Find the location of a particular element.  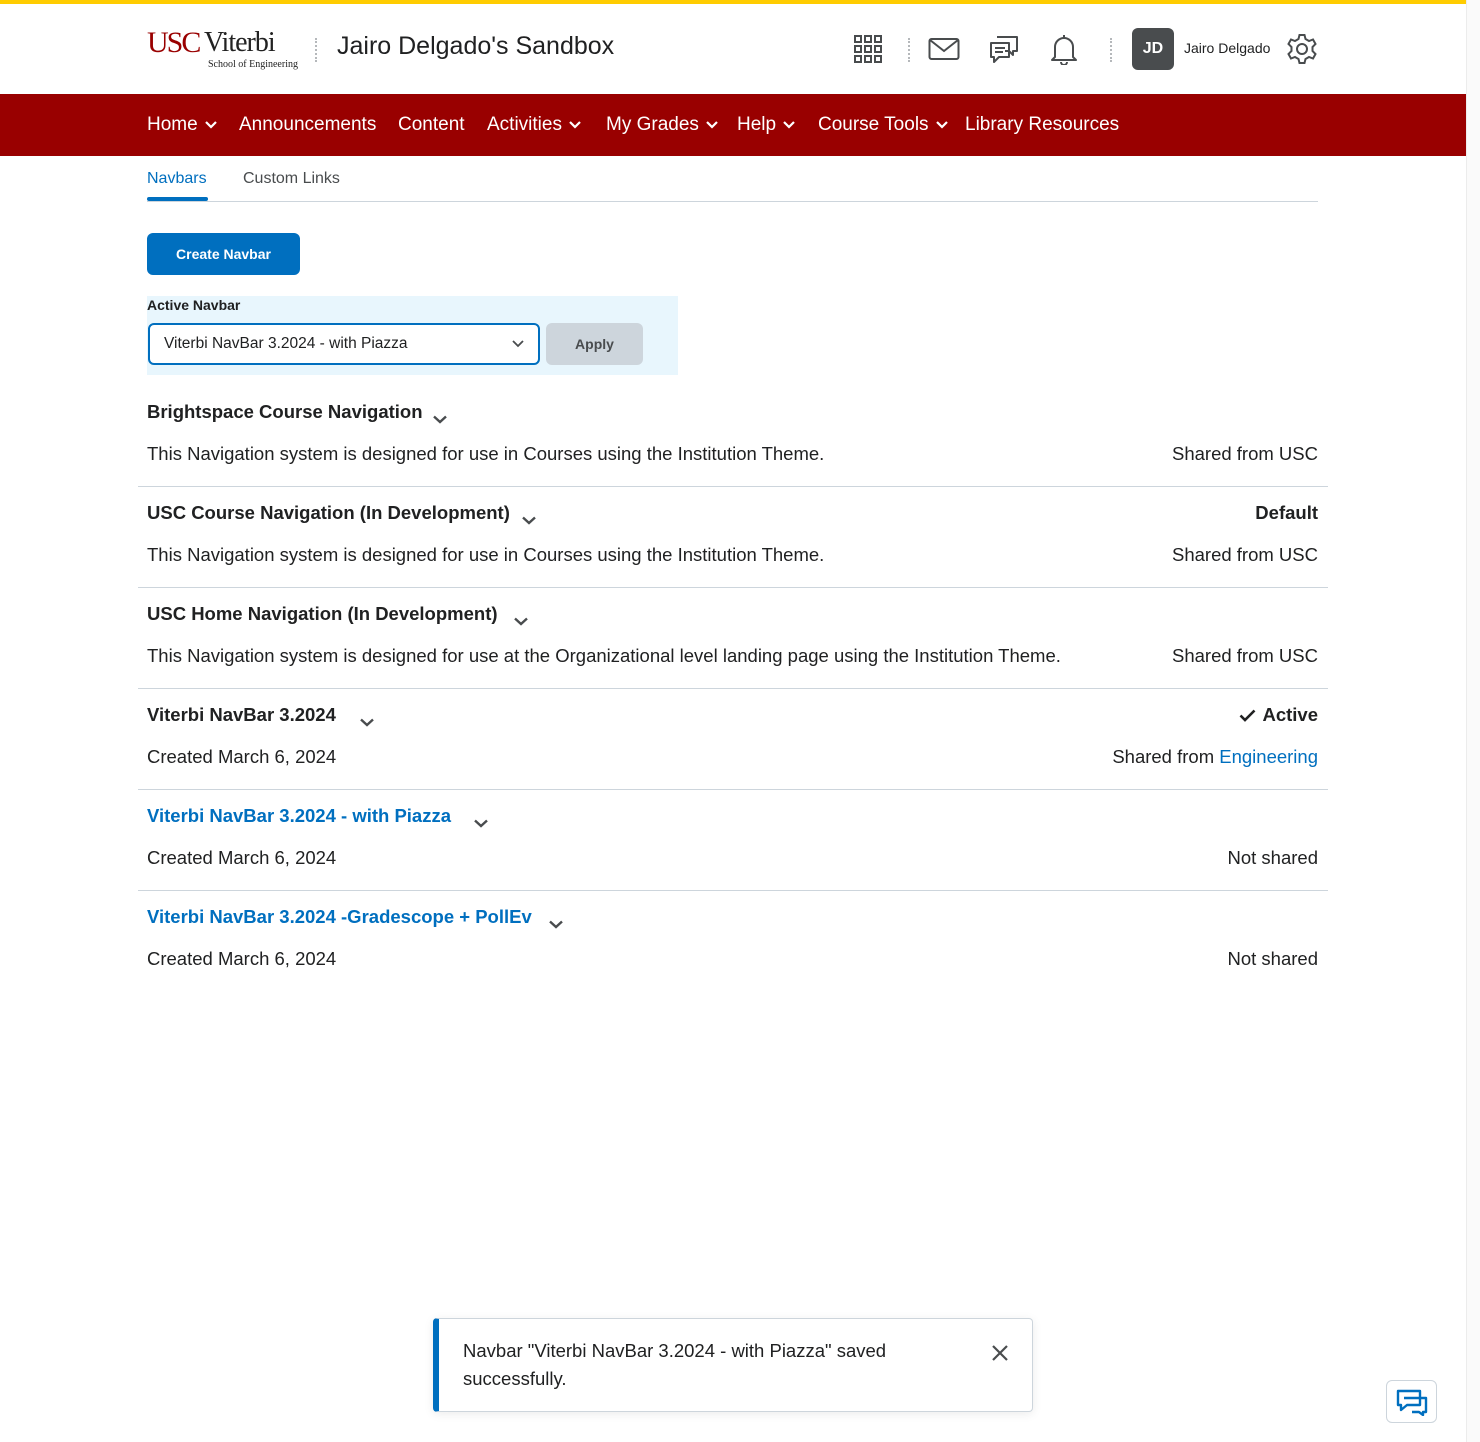

nav-help: Help is located at coordinates (766, 125).